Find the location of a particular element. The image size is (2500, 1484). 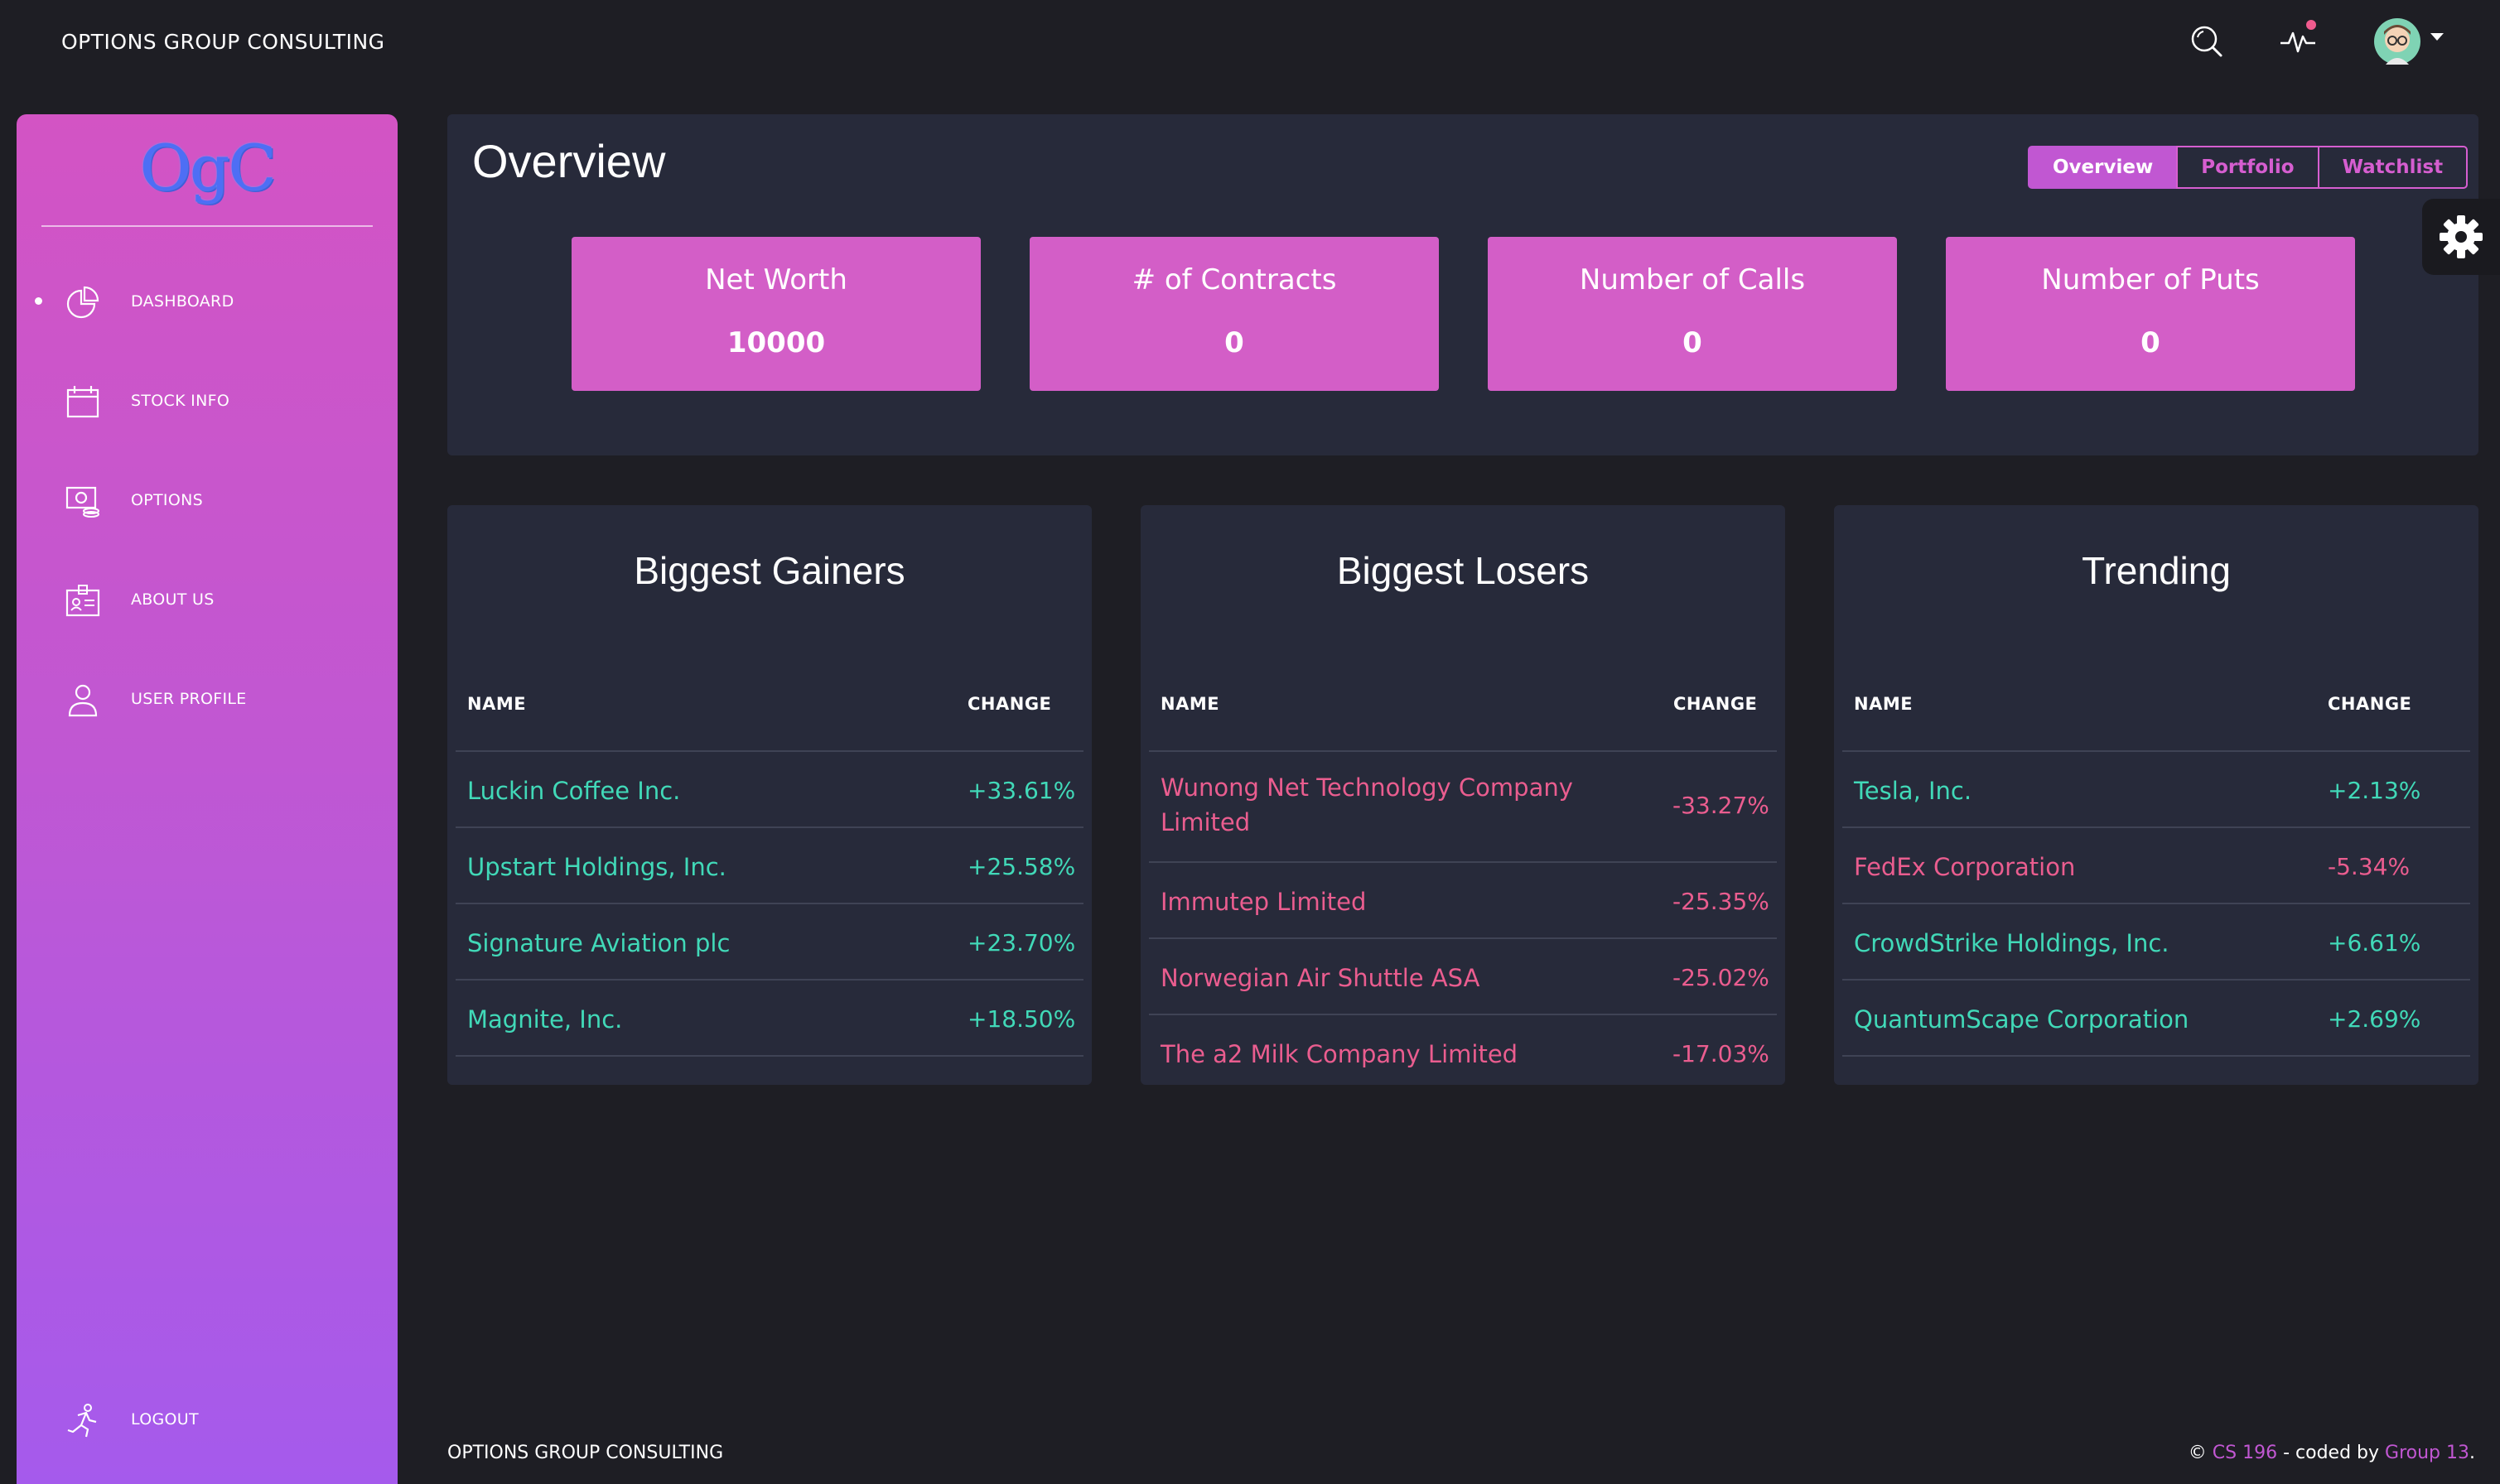

stock-name: FedEx Corporation is located at coordinates (1965, 867).